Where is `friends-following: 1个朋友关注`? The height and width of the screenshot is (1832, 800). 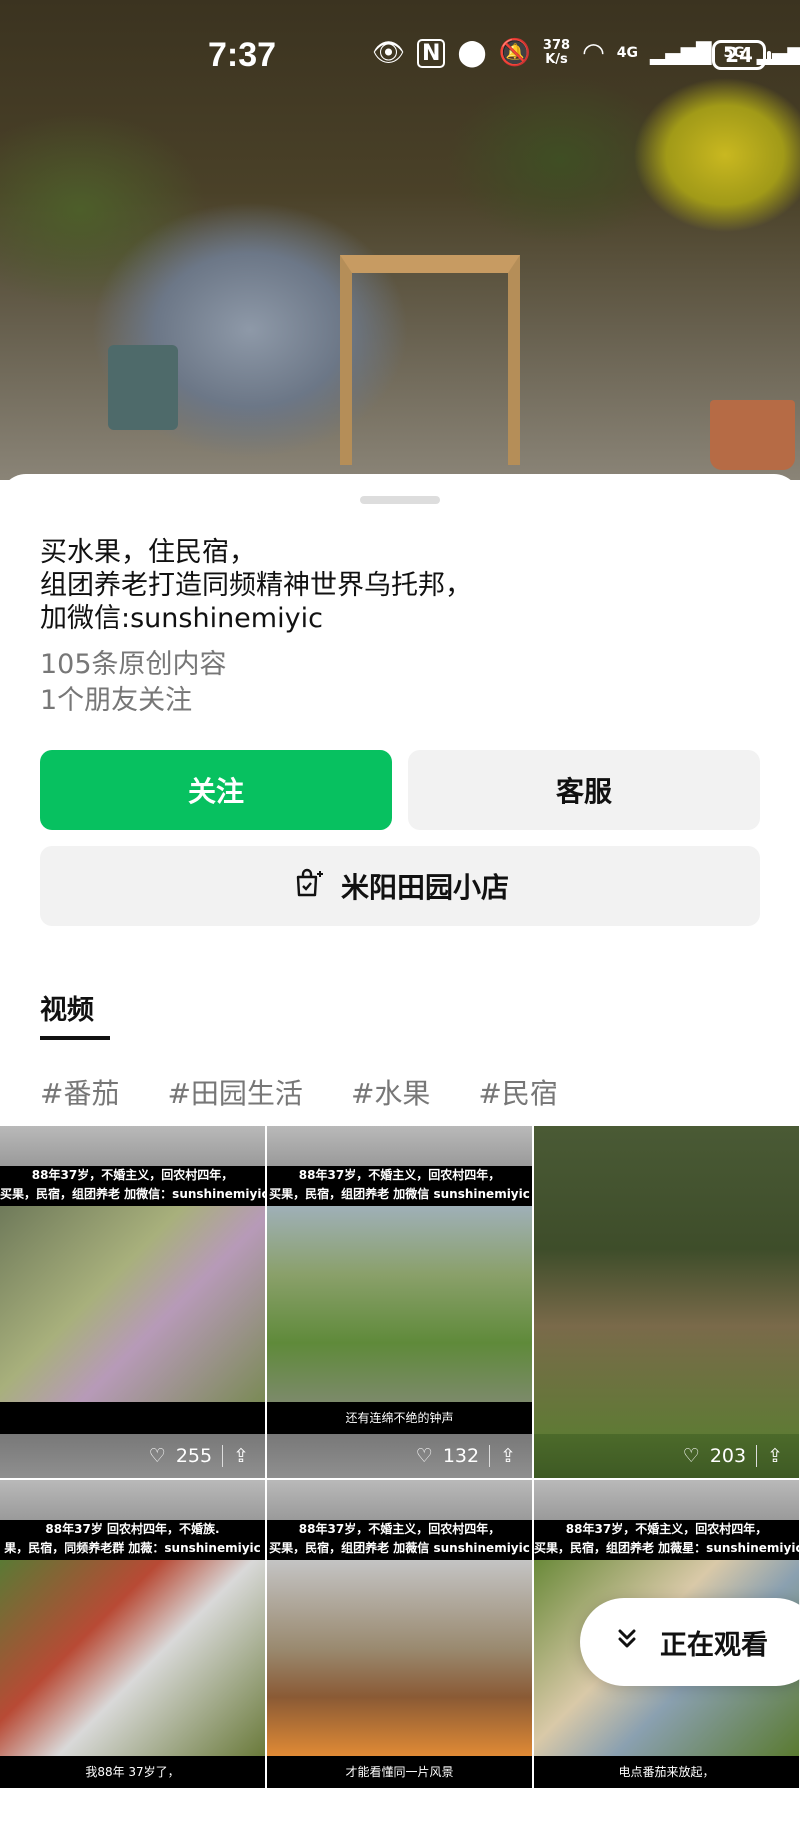 friends-following: 1个朋友关注 is located at coordinates (116, 697).